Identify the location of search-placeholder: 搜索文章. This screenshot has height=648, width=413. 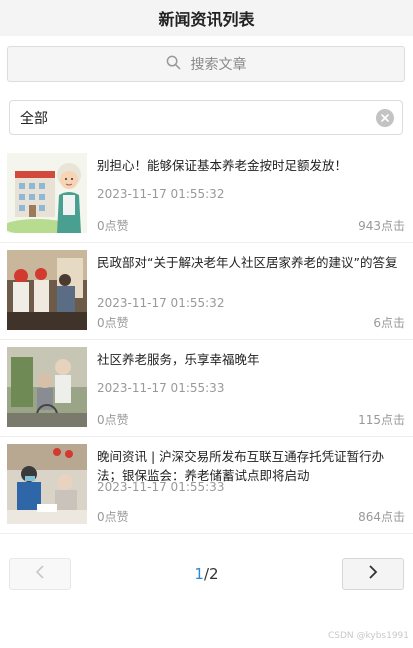
(218, 65).